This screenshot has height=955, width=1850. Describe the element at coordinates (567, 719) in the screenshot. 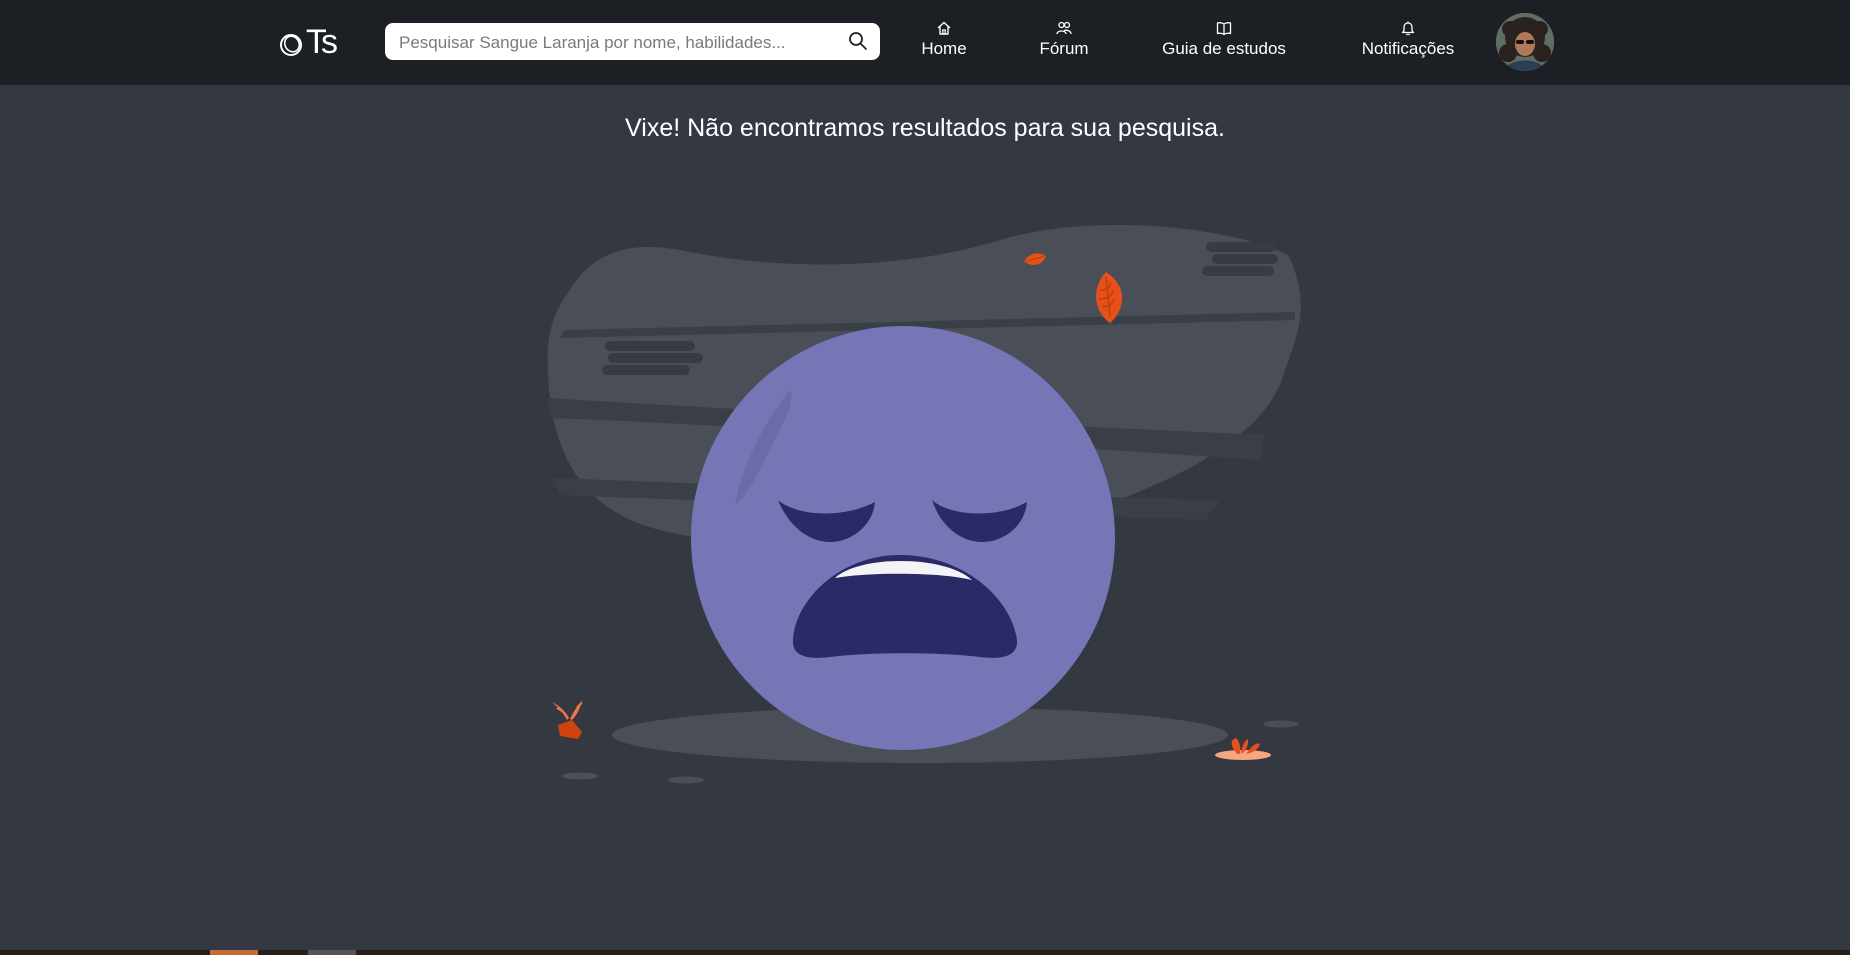

I see `plant-left-icon` at that location.